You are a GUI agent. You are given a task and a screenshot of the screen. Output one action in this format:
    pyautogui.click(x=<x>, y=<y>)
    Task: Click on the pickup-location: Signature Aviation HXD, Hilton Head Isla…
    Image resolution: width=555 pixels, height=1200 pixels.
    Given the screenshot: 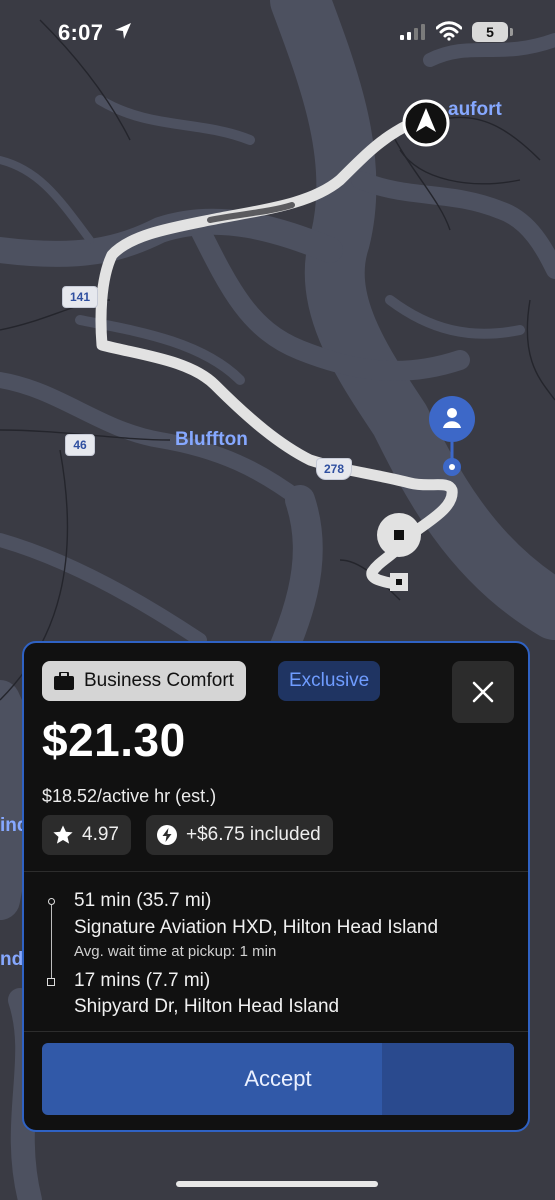 What is the action you would take?
    pyautogui.click(x=256, y=927)
    